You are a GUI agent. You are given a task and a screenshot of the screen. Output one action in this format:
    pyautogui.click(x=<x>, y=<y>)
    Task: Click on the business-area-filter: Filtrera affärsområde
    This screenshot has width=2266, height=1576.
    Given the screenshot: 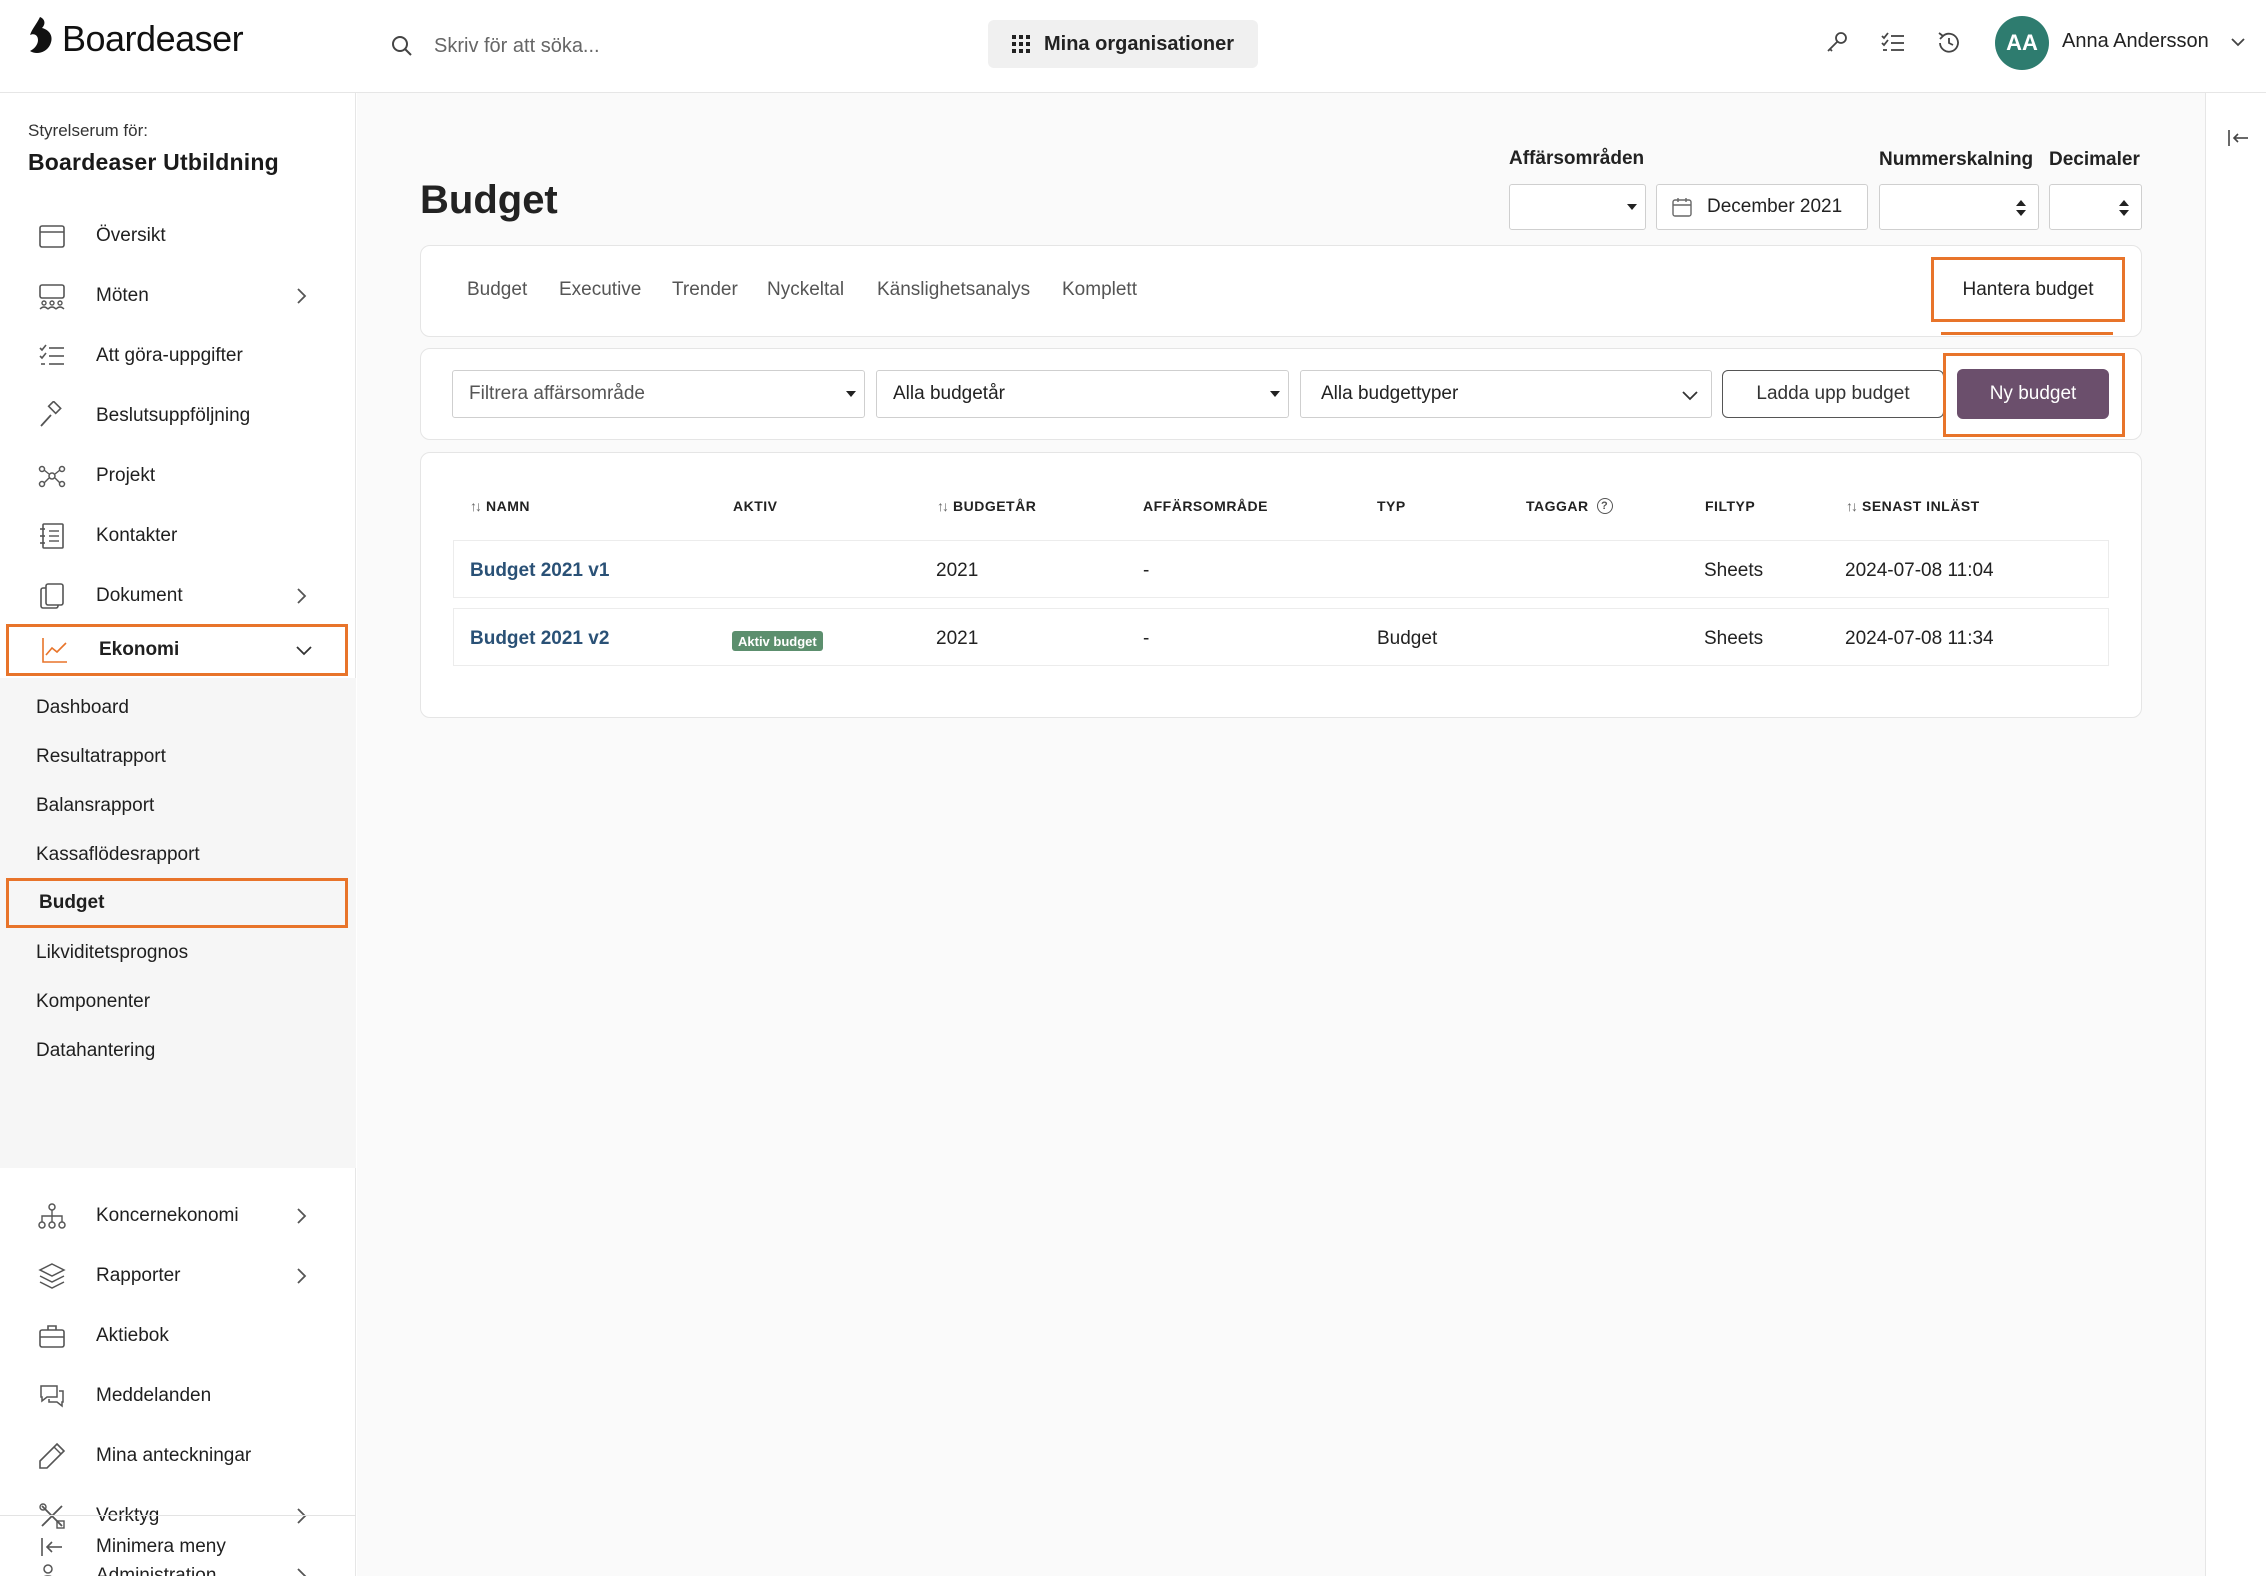 What is the action you would take?
    pyautogui.click(x=658, y=394)
    